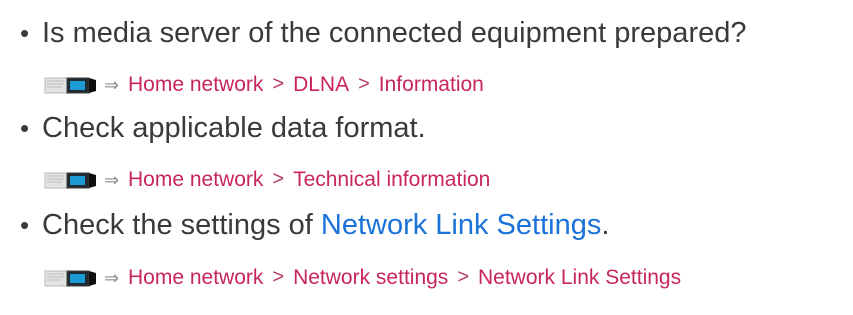 The image size is (853, 315). I want to click on bullet-text-before: Check the settings of, so click(181, 225).